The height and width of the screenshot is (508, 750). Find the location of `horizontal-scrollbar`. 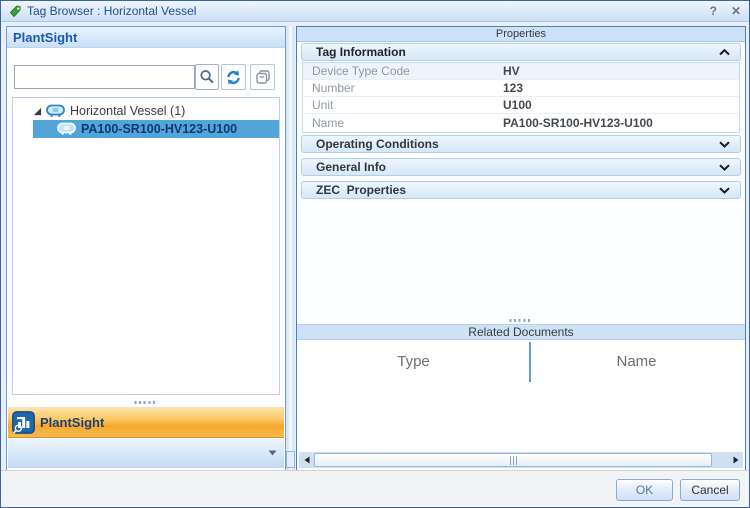

horizontal-scrollbar is located at coordinates (521, 460).